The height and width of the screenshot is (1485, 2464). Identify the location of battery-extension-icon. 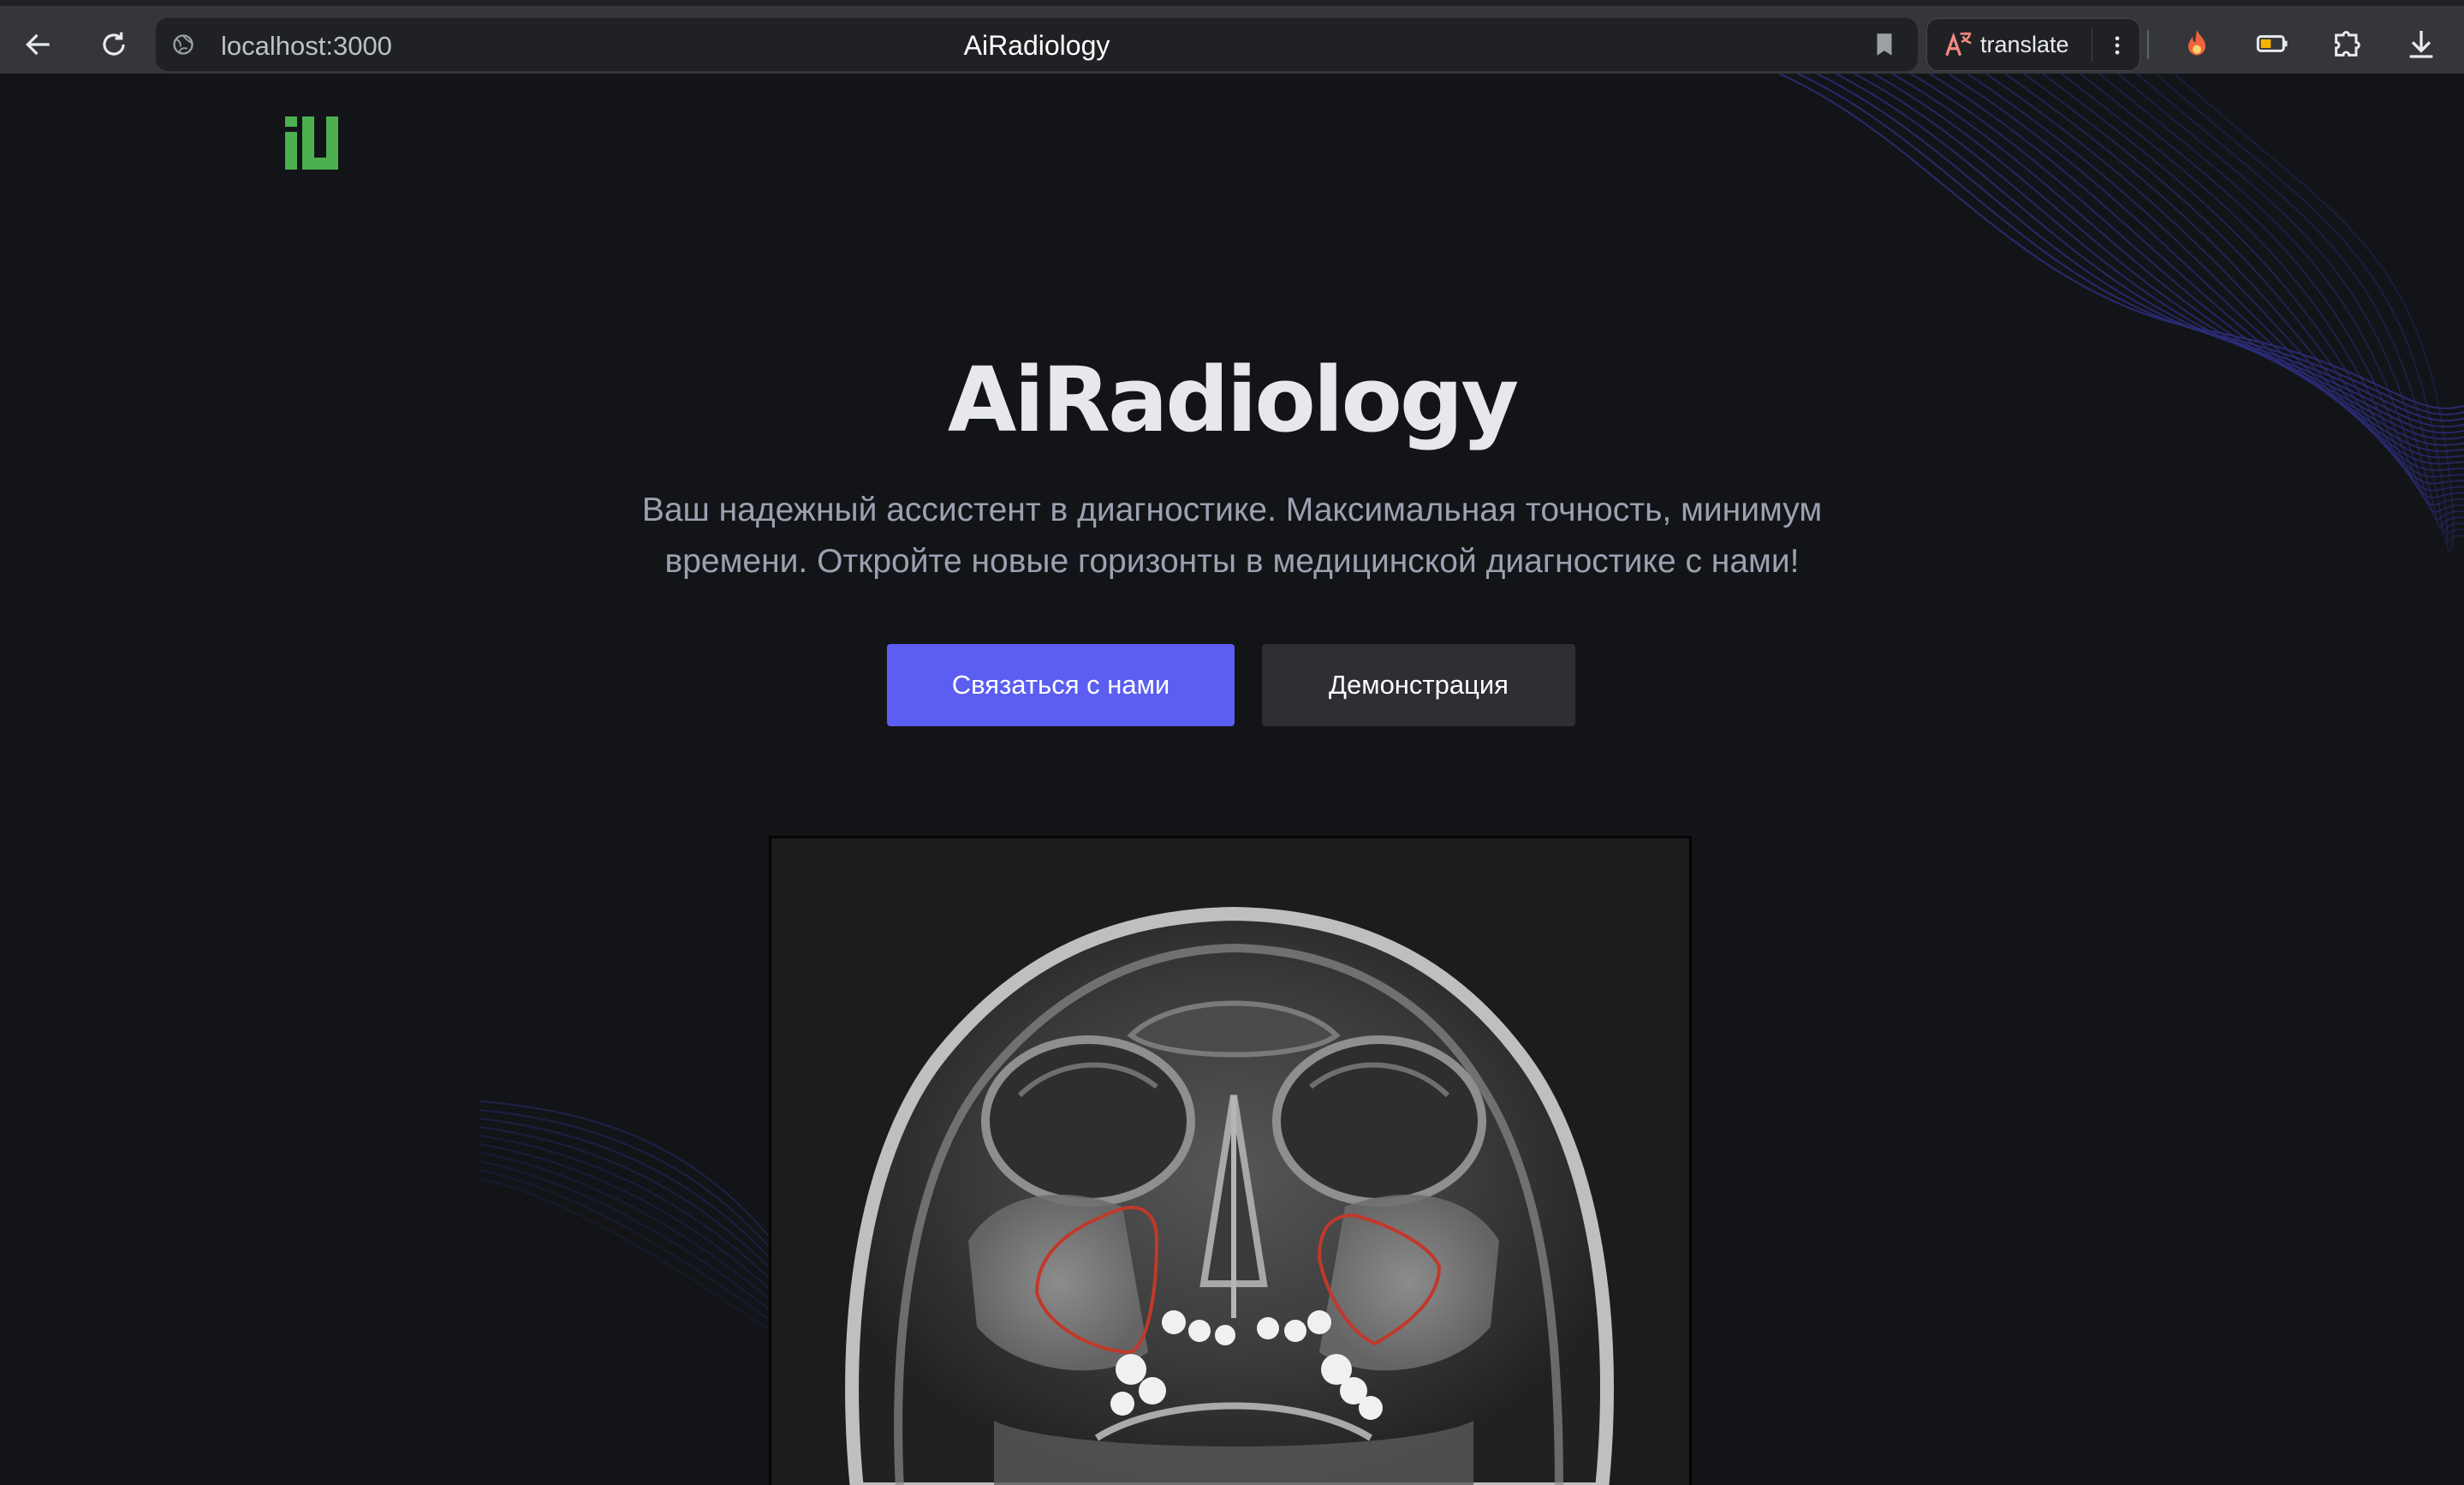
(2272, 44).